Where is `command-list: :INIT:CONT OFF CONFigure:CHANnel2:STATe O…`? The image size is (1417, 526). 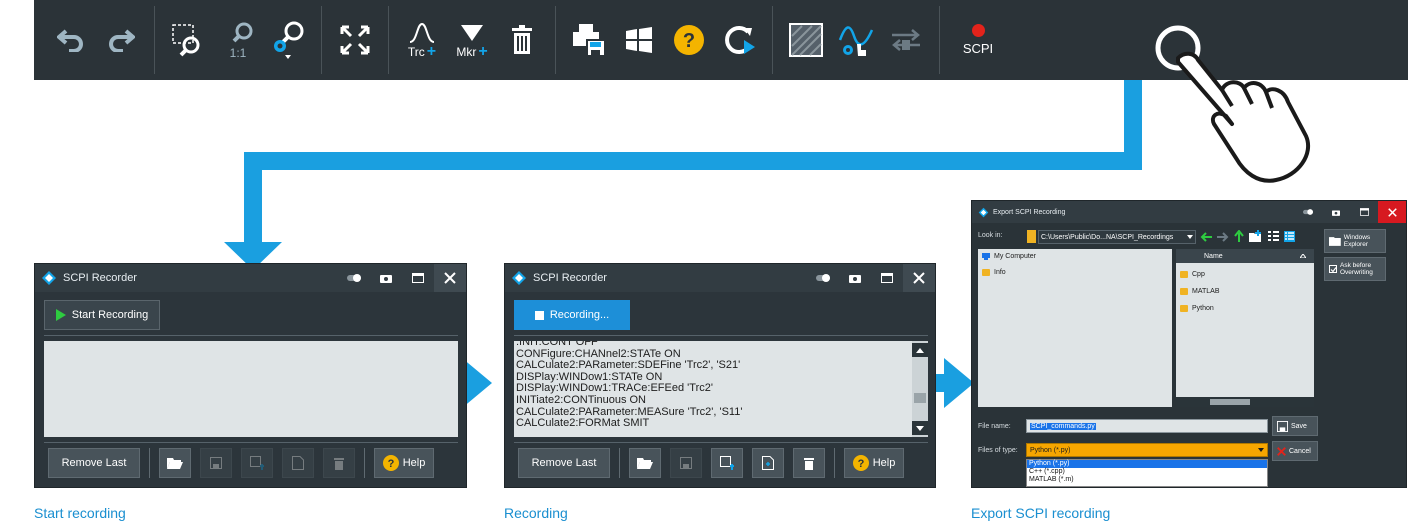
command-list: :INIT:CONT OFF CONFigure:CHANnel2:STATe O… is located at coordinates (713, 389).